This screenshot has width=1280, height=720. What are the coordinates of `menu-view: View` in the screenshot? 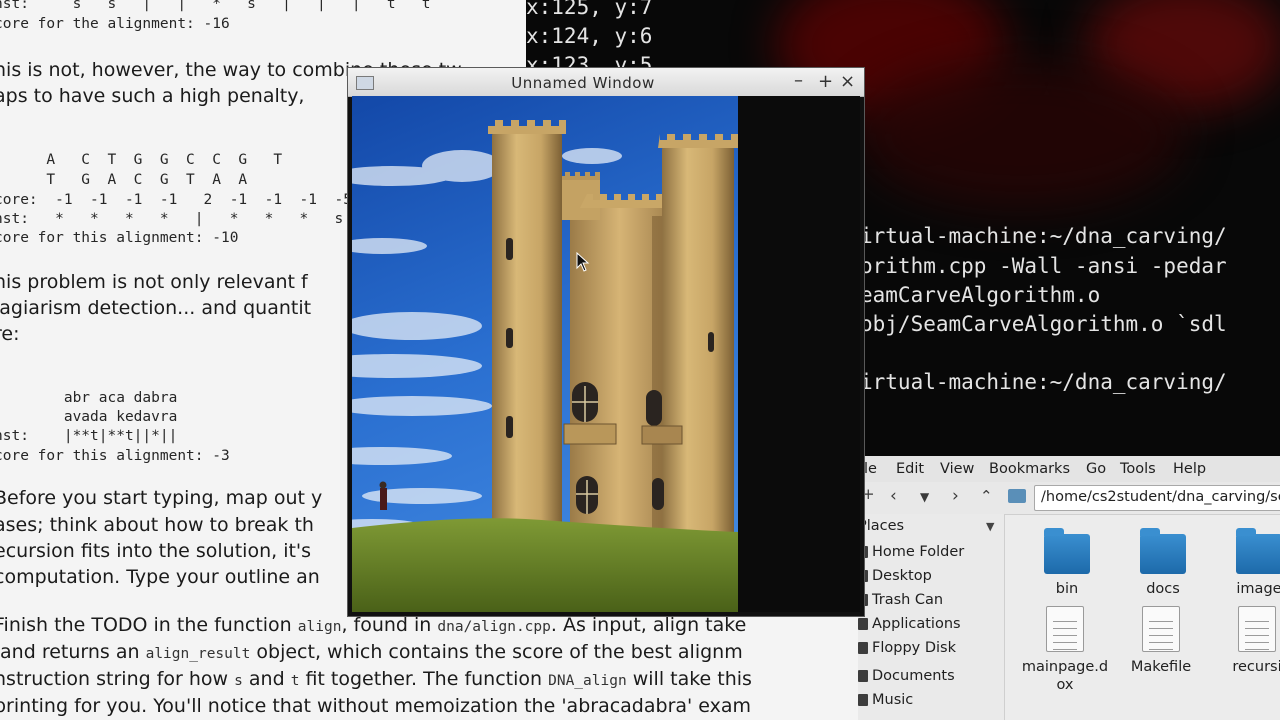 It's located at (957, 469).